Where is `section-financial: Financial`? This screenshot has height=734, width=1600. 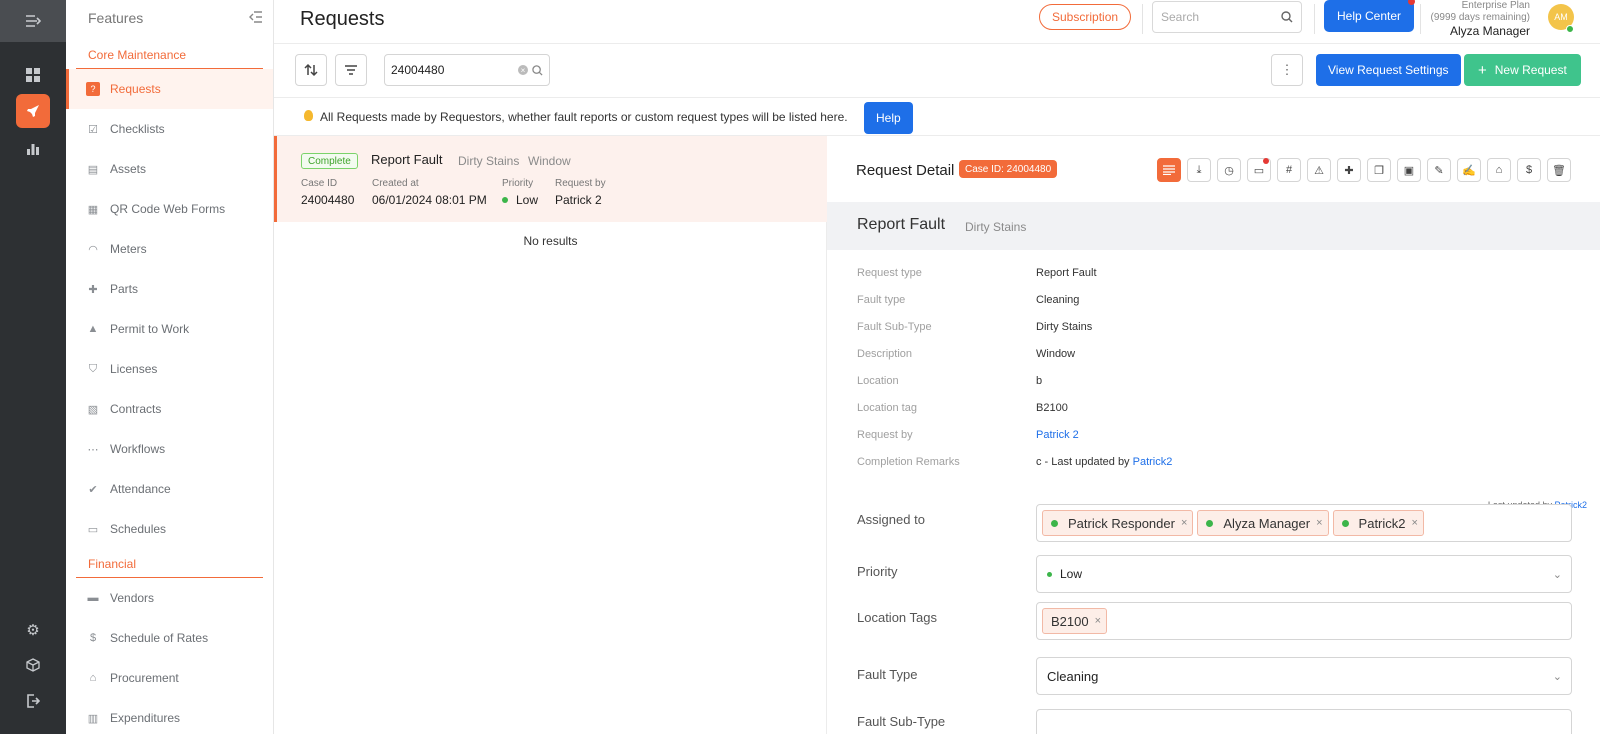
section-financial: Financial is located at coordinates (169, 563).